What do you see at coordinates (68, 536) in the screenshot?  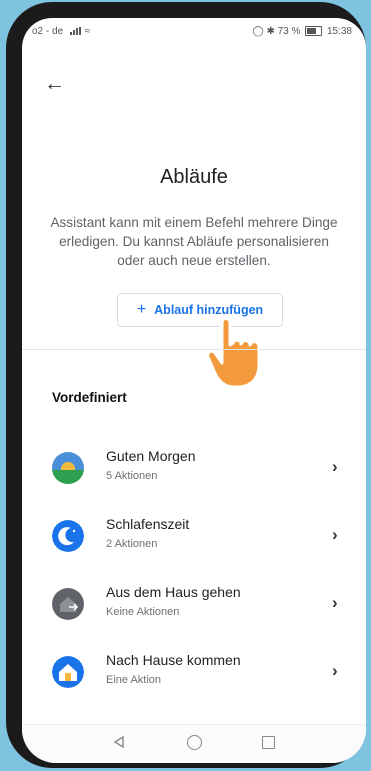 I see `moon-icon` at bounding box center [68, 536].